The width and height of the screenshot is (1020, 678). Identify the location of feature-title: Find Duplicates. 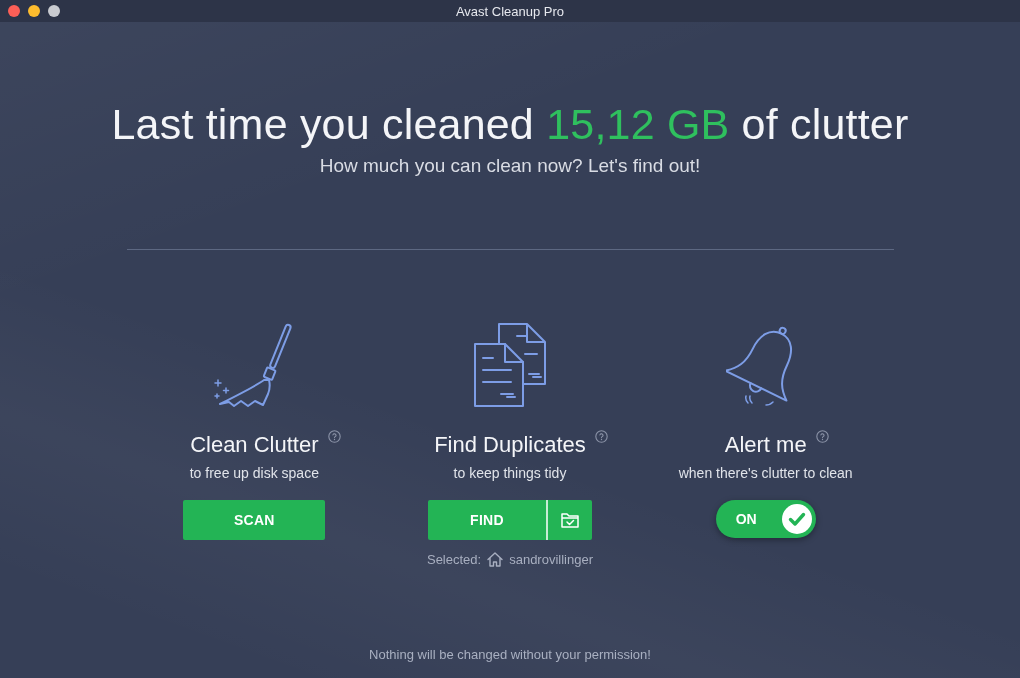
(510, 445).